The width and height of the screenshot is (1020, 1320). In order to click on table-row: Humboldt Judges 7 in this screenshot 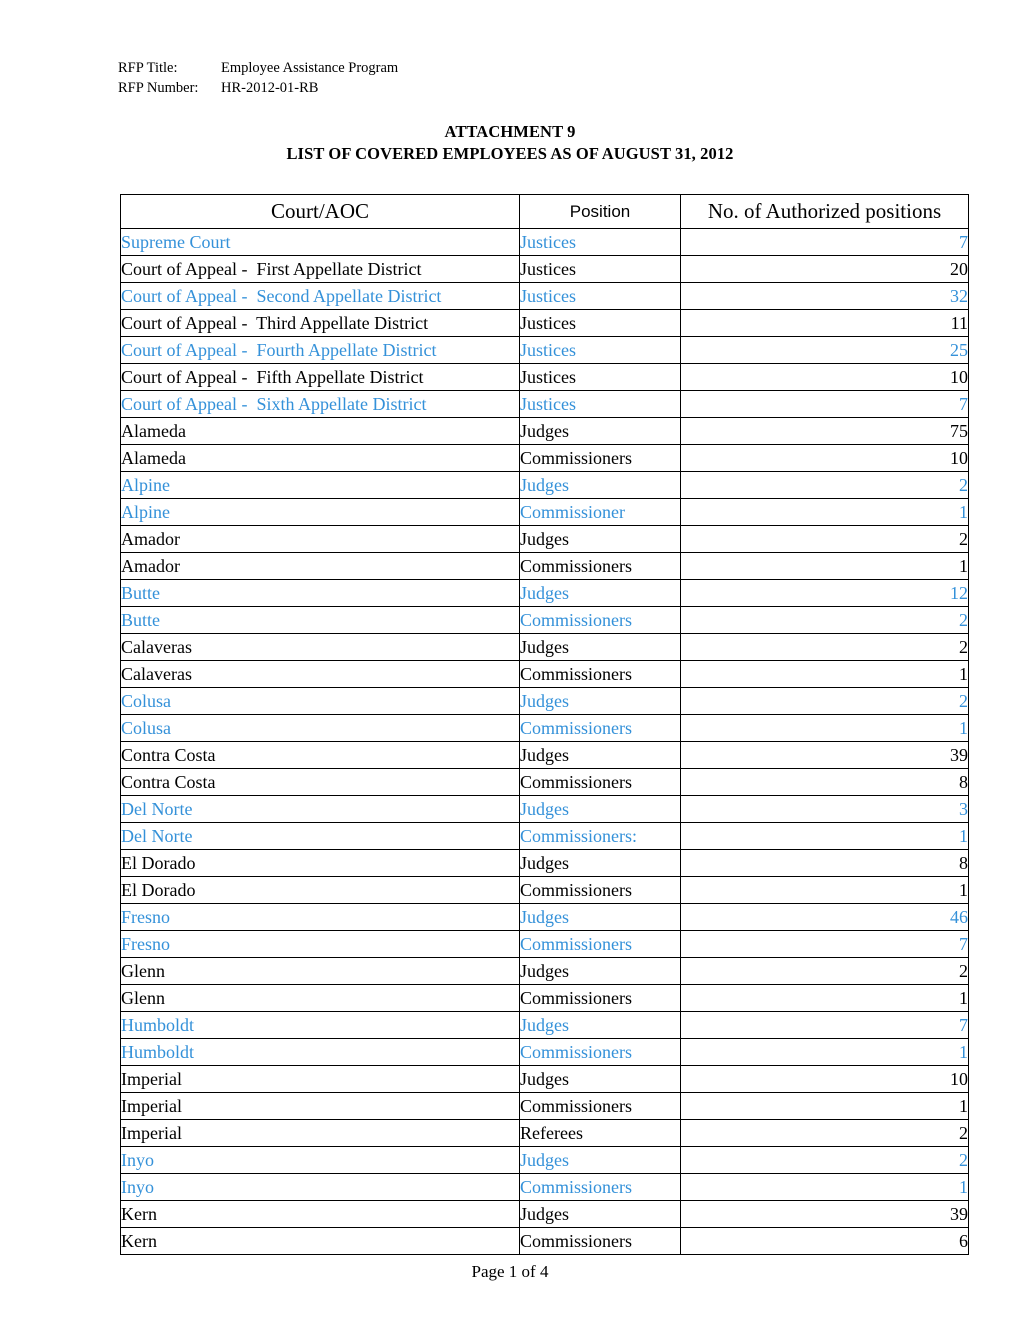, I will do `click(544, 1025)`.